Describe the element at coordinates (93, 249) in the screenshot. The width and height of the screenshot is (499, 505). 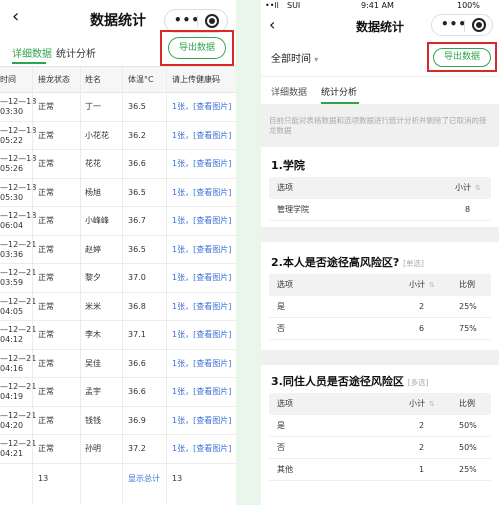
I see `row-name: 赵婷` at that location.